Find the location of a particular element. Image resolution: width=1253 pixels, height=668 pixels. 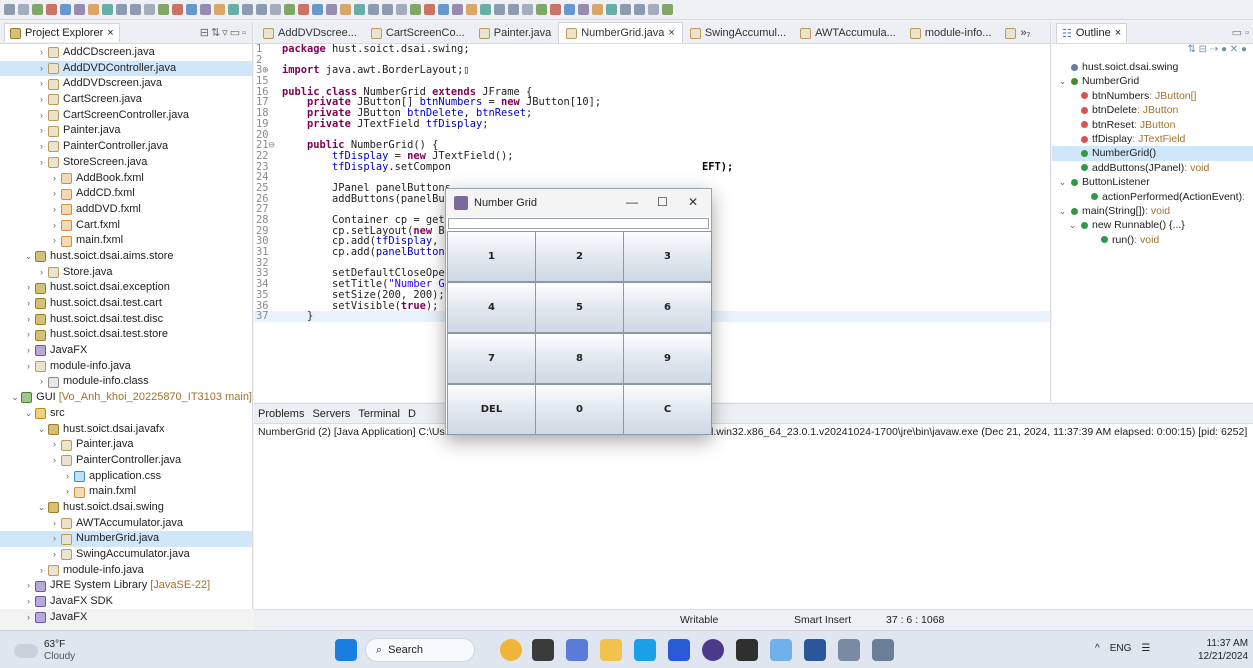

system-tray: ^ ENG ☰ is located at coordinates (1122, 648).